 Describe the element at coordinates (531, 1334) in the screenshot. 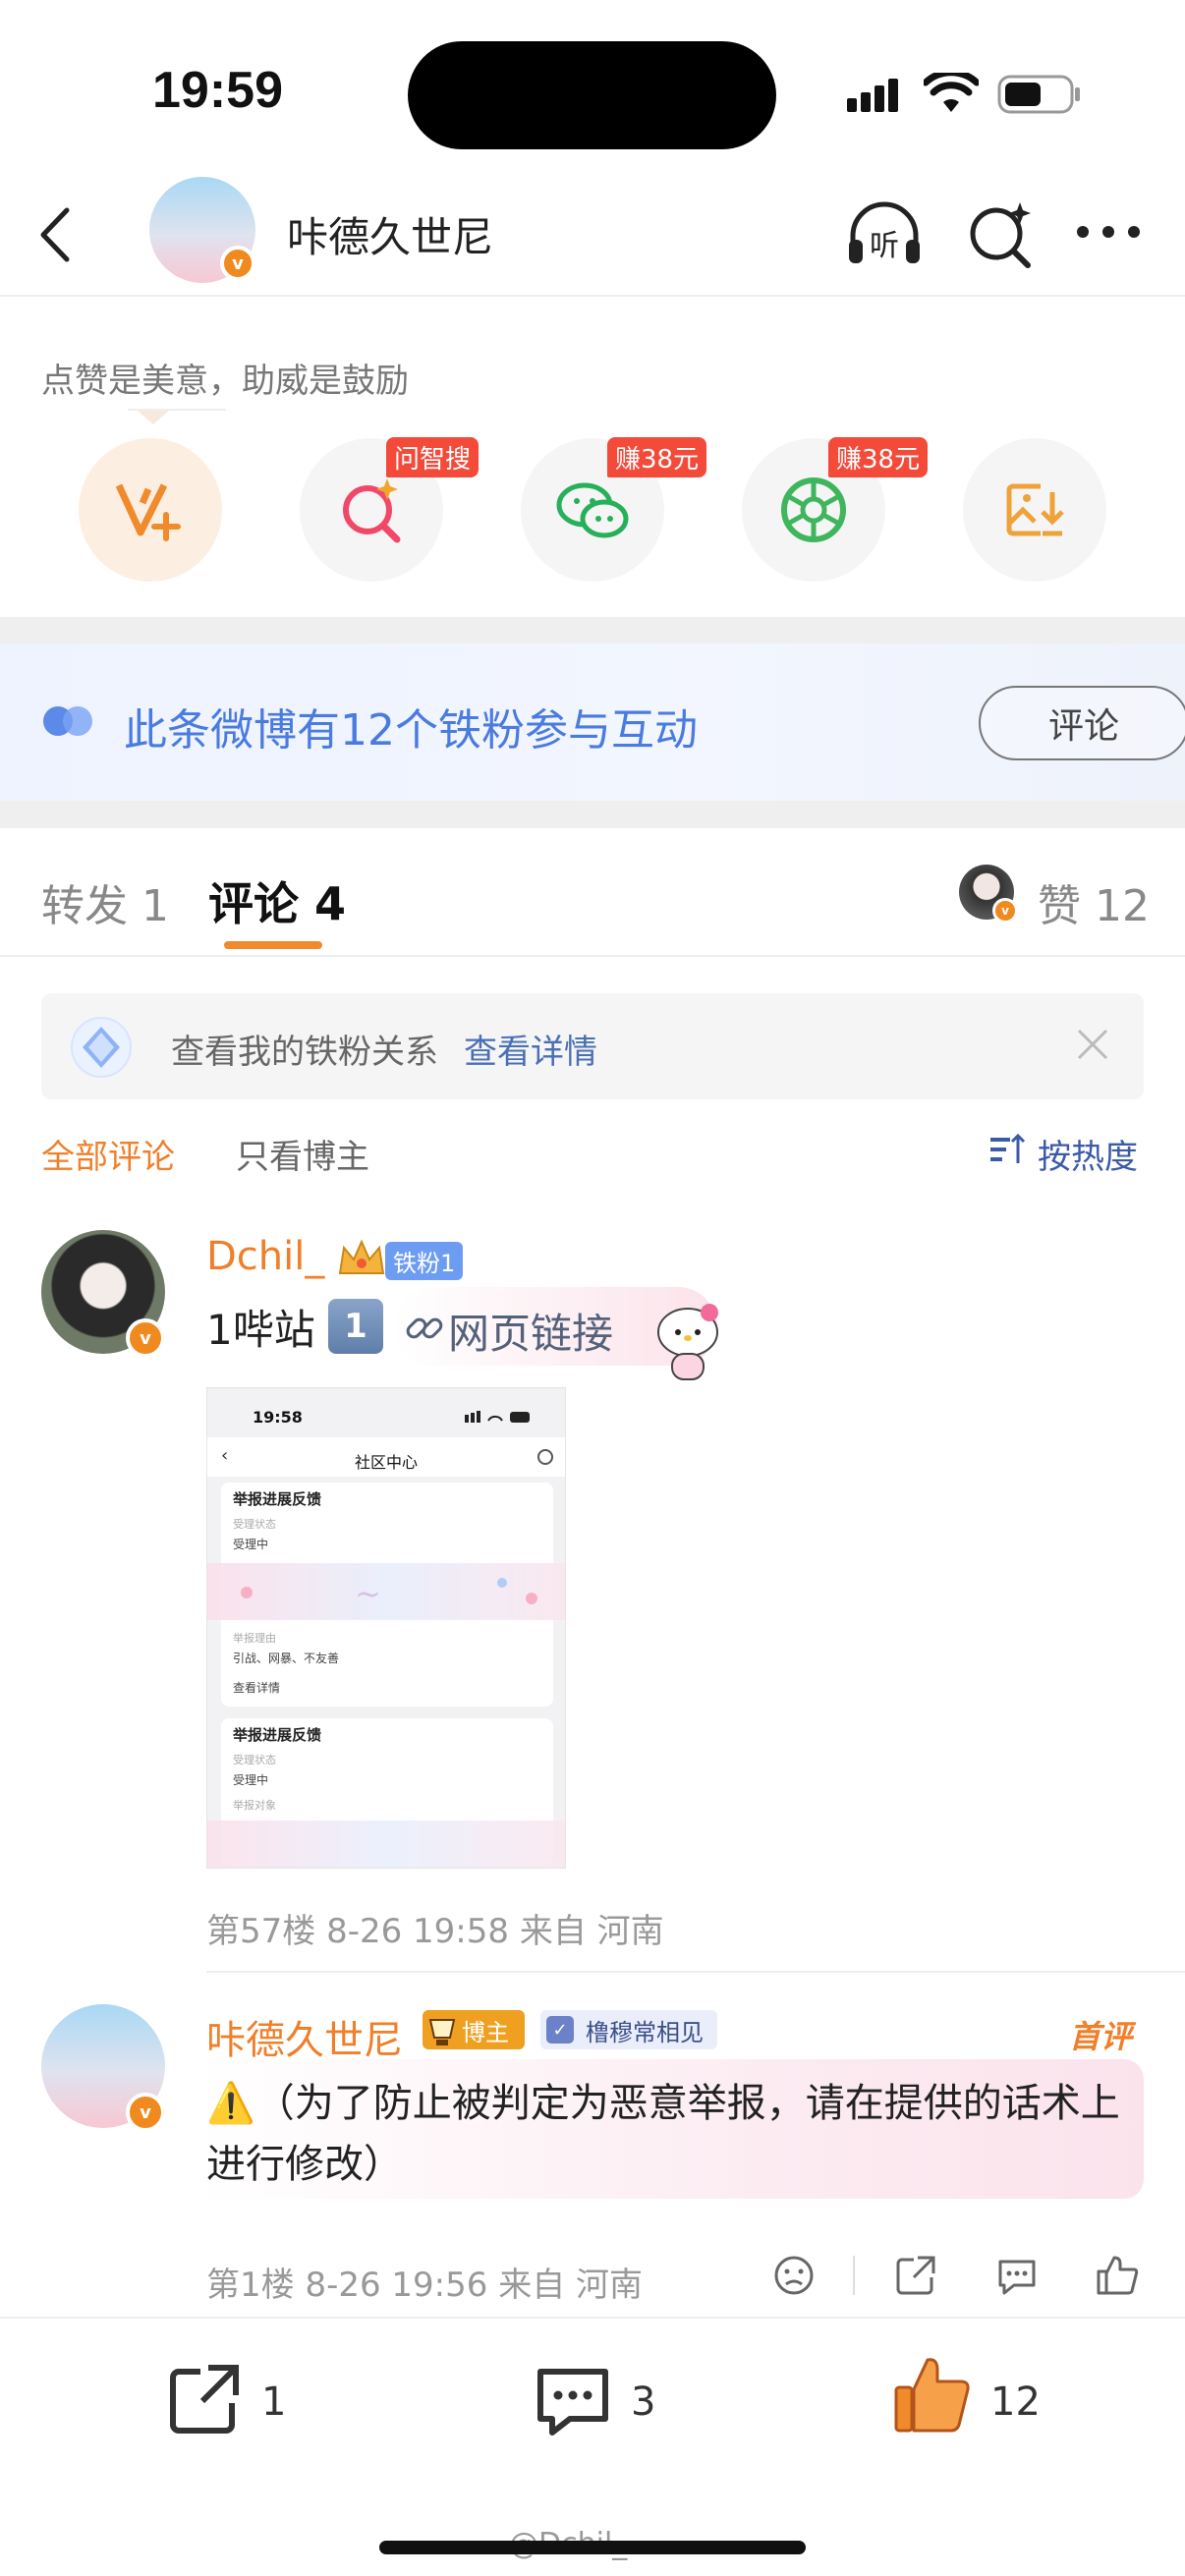

I see `link-text: 网页链接` at that location.